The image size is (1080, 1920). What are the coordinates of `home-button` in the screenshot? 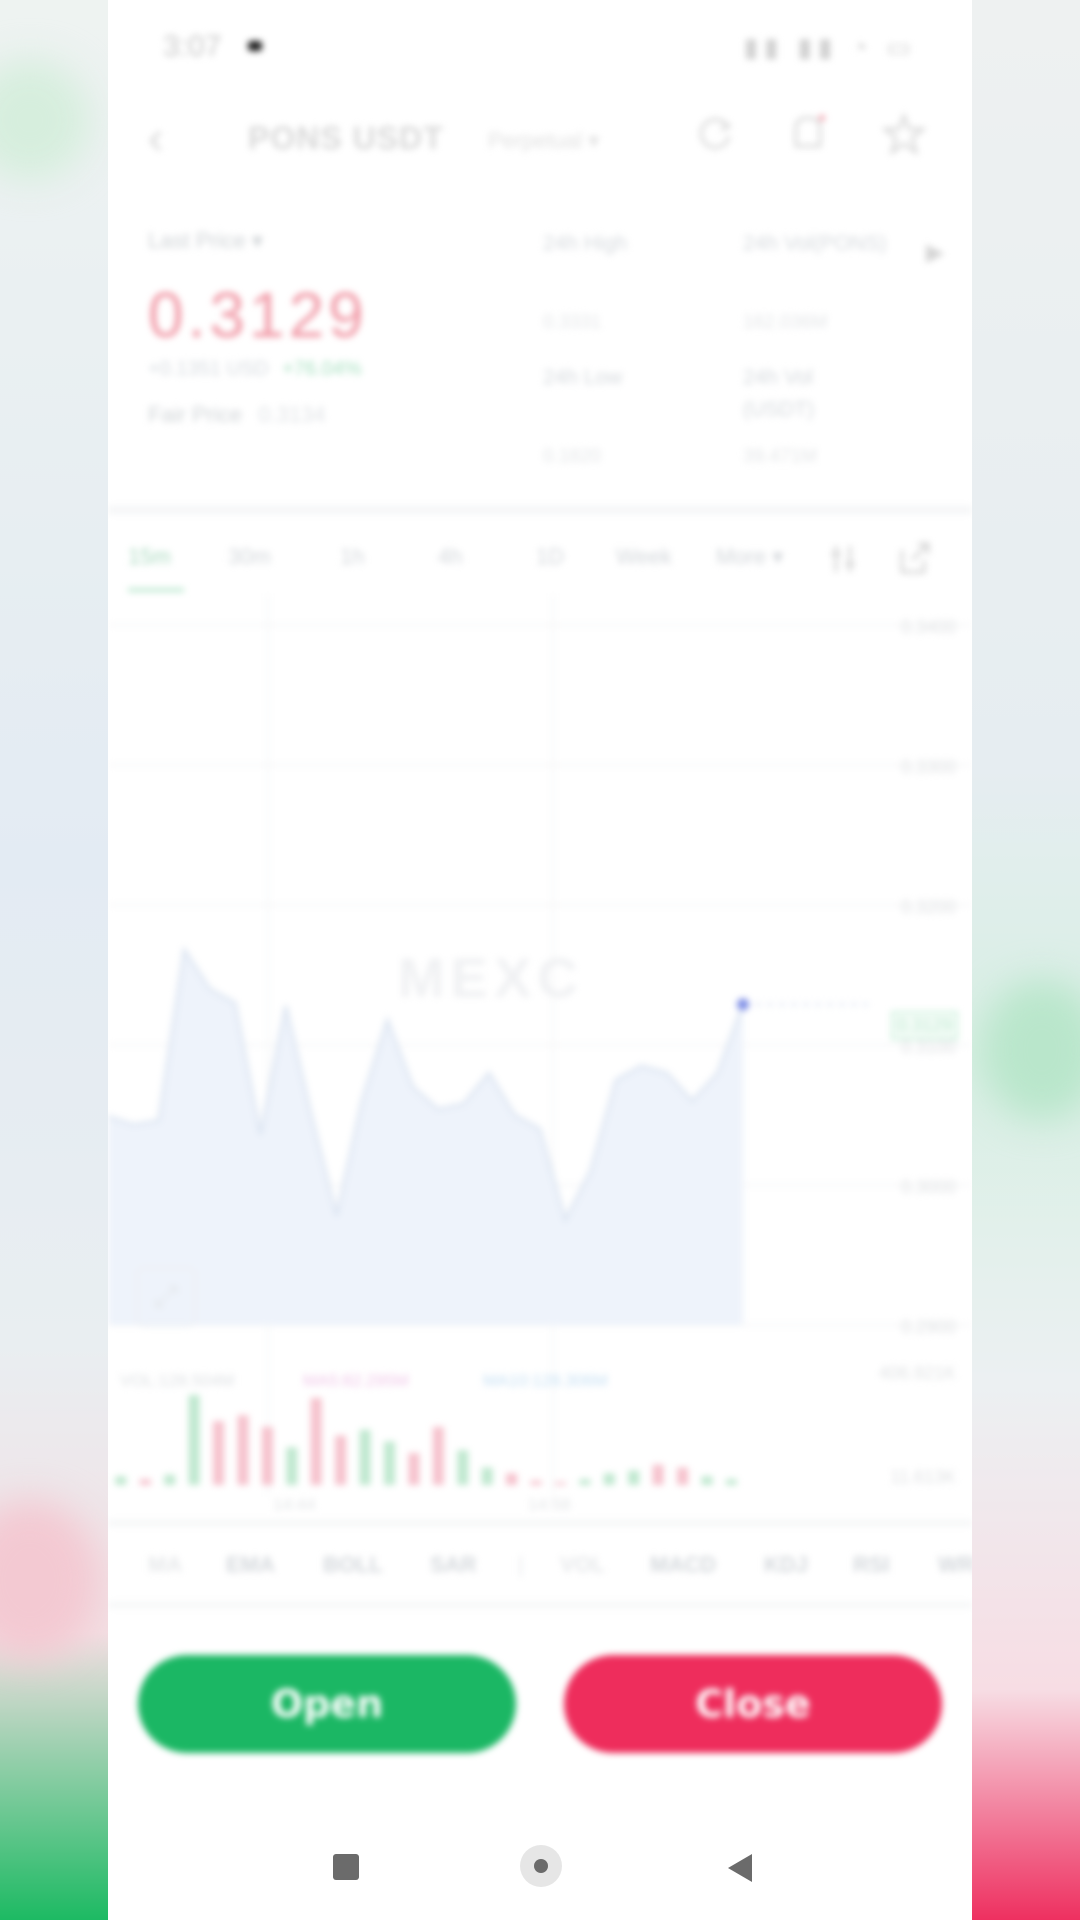 It's located at (541, 1866).